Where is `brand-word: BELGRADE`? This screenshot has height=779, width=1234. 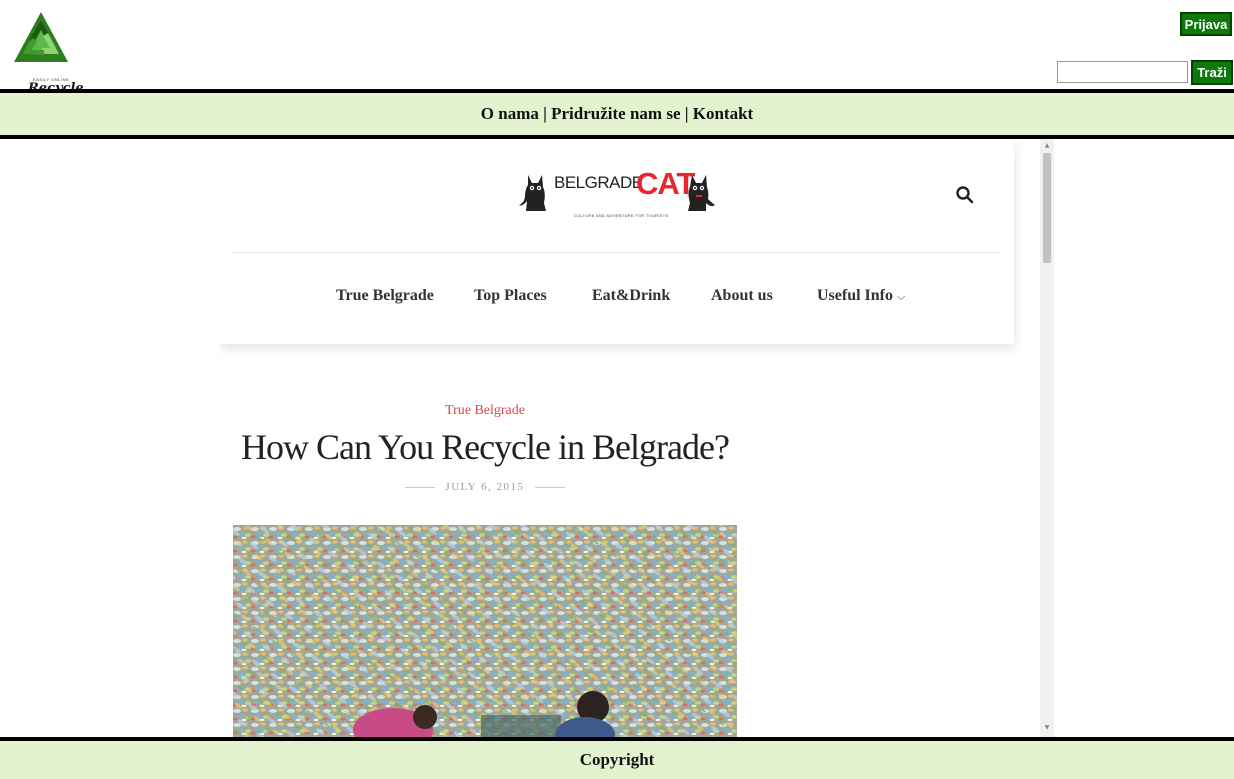 brand-word: BELGRADE is located at coordinates (598, 182).